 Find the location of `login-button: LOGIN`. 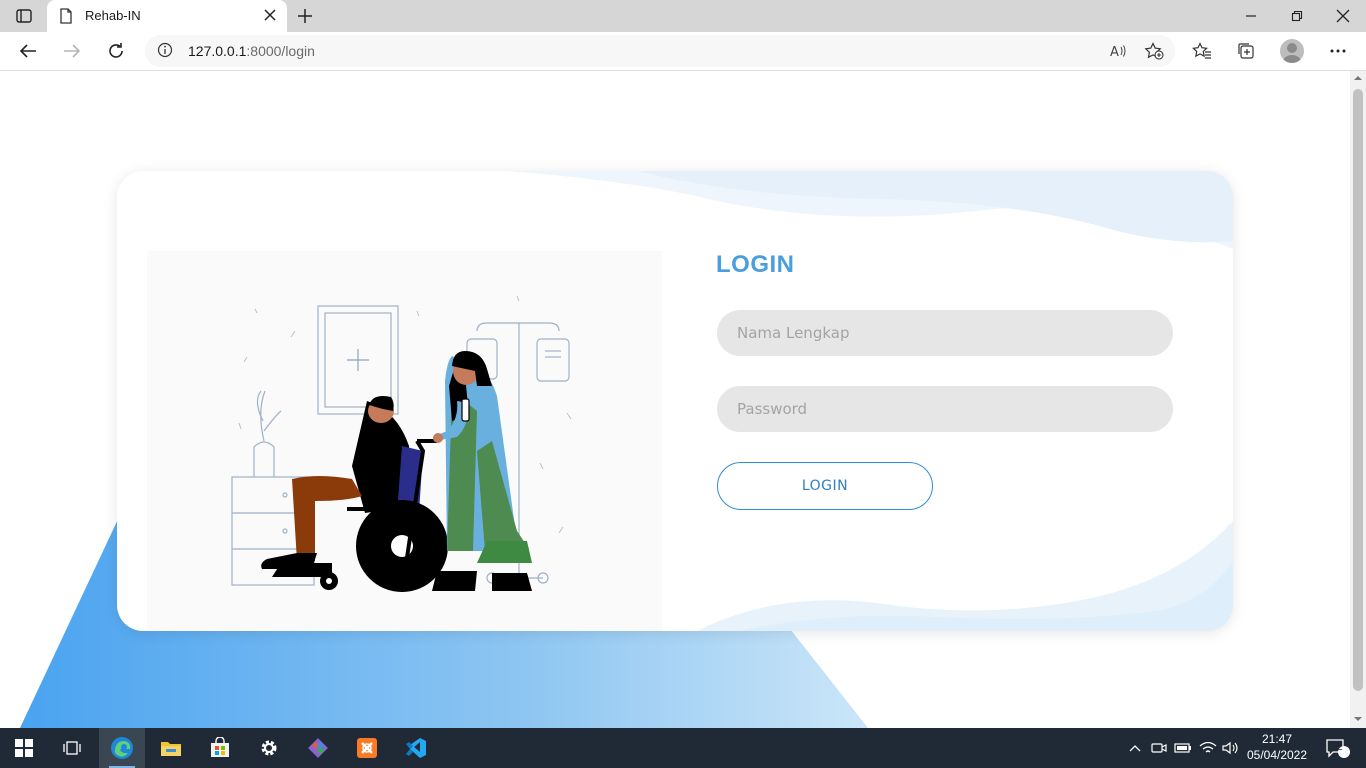

login-button: LOGIN is located at coordinates (825, 486).